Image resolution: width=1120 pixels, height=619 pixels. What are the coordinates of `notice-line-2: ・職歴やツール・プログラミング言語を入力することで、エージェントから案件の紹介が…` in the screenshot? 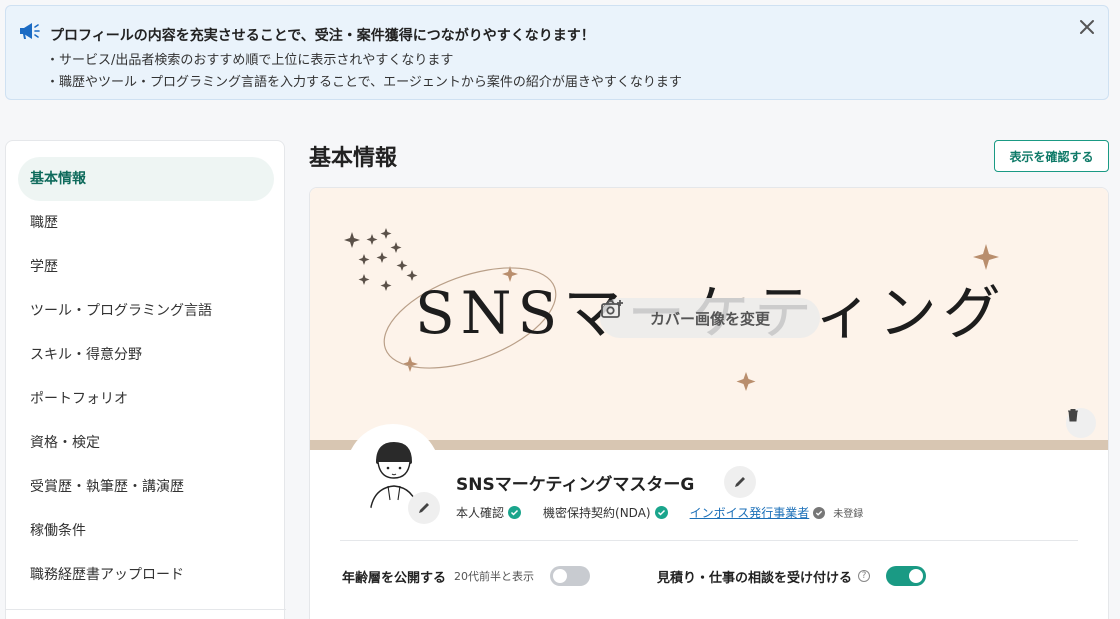 It's located at (364, 82).